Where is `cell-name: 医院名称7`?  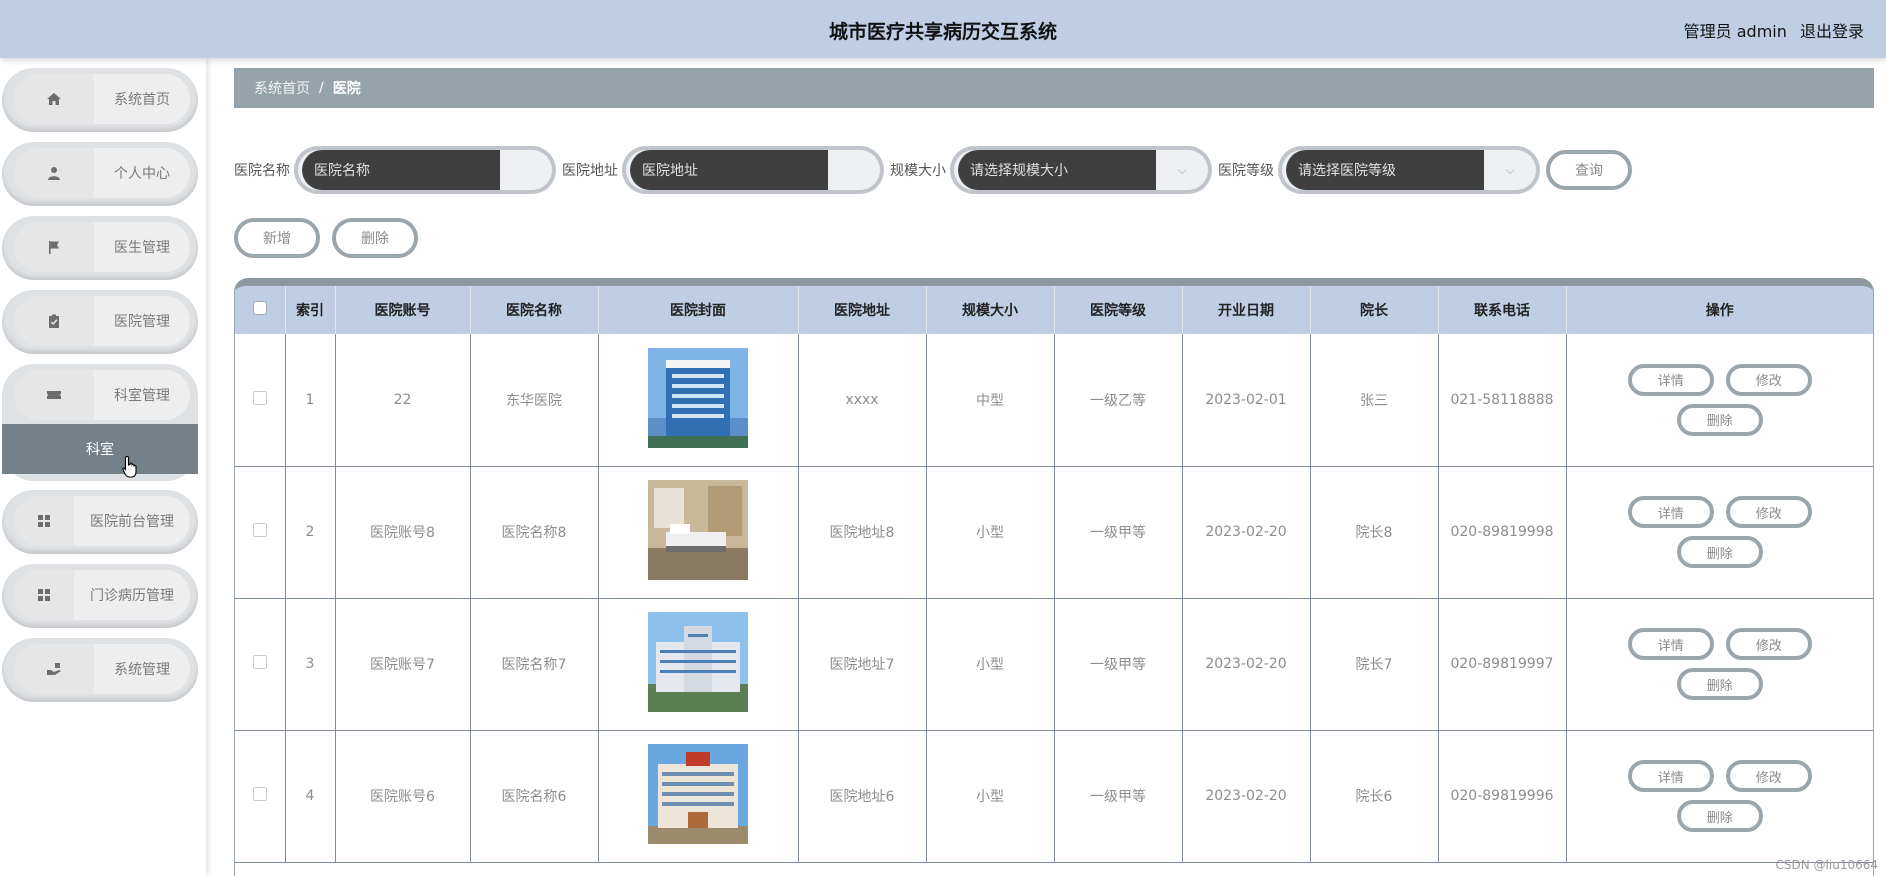 cell-name: 医院名称7 is located at coordinates (534, 664).